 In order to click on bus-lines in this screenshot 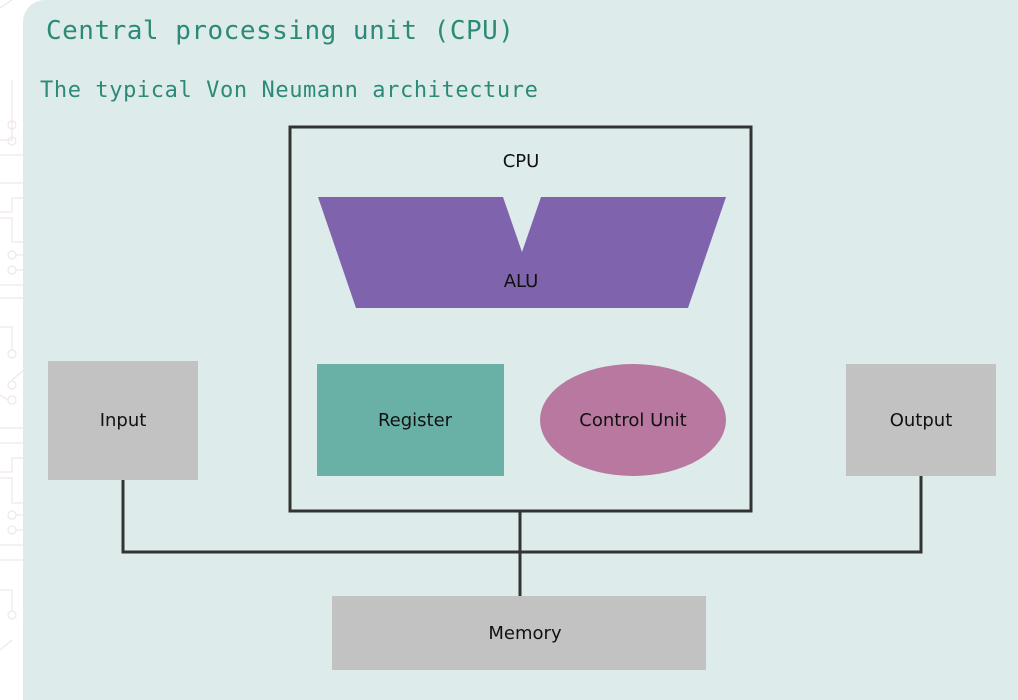, I will do `click(522, 536)`.